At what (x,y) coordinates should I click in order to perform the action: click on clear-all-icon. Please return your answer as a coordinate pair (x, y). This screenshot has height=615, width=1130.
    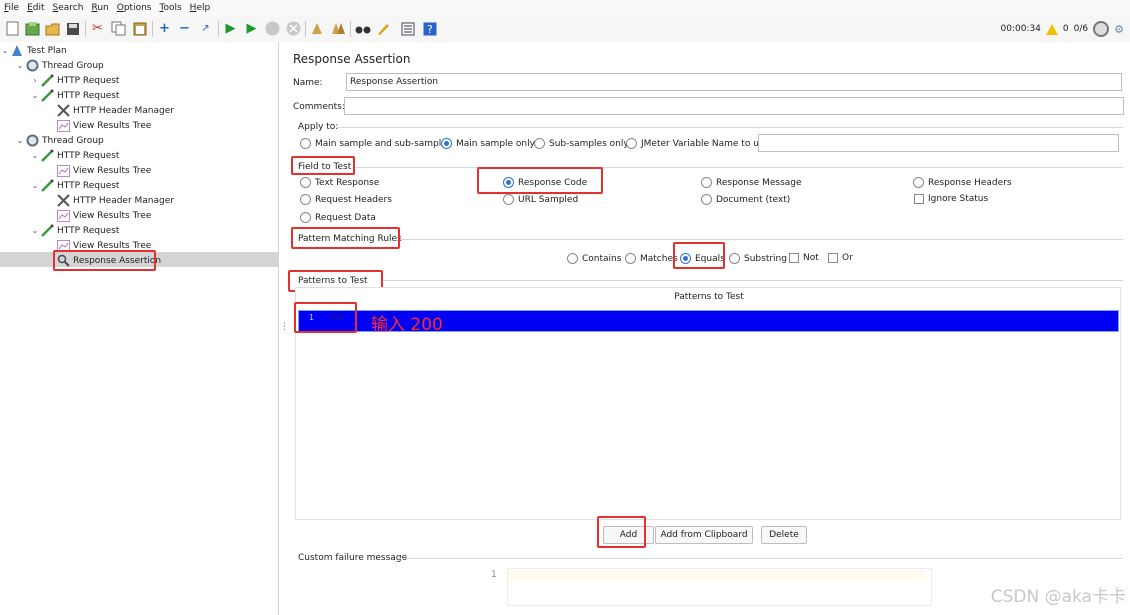
    Looking at the image, I should click on (338, 28).